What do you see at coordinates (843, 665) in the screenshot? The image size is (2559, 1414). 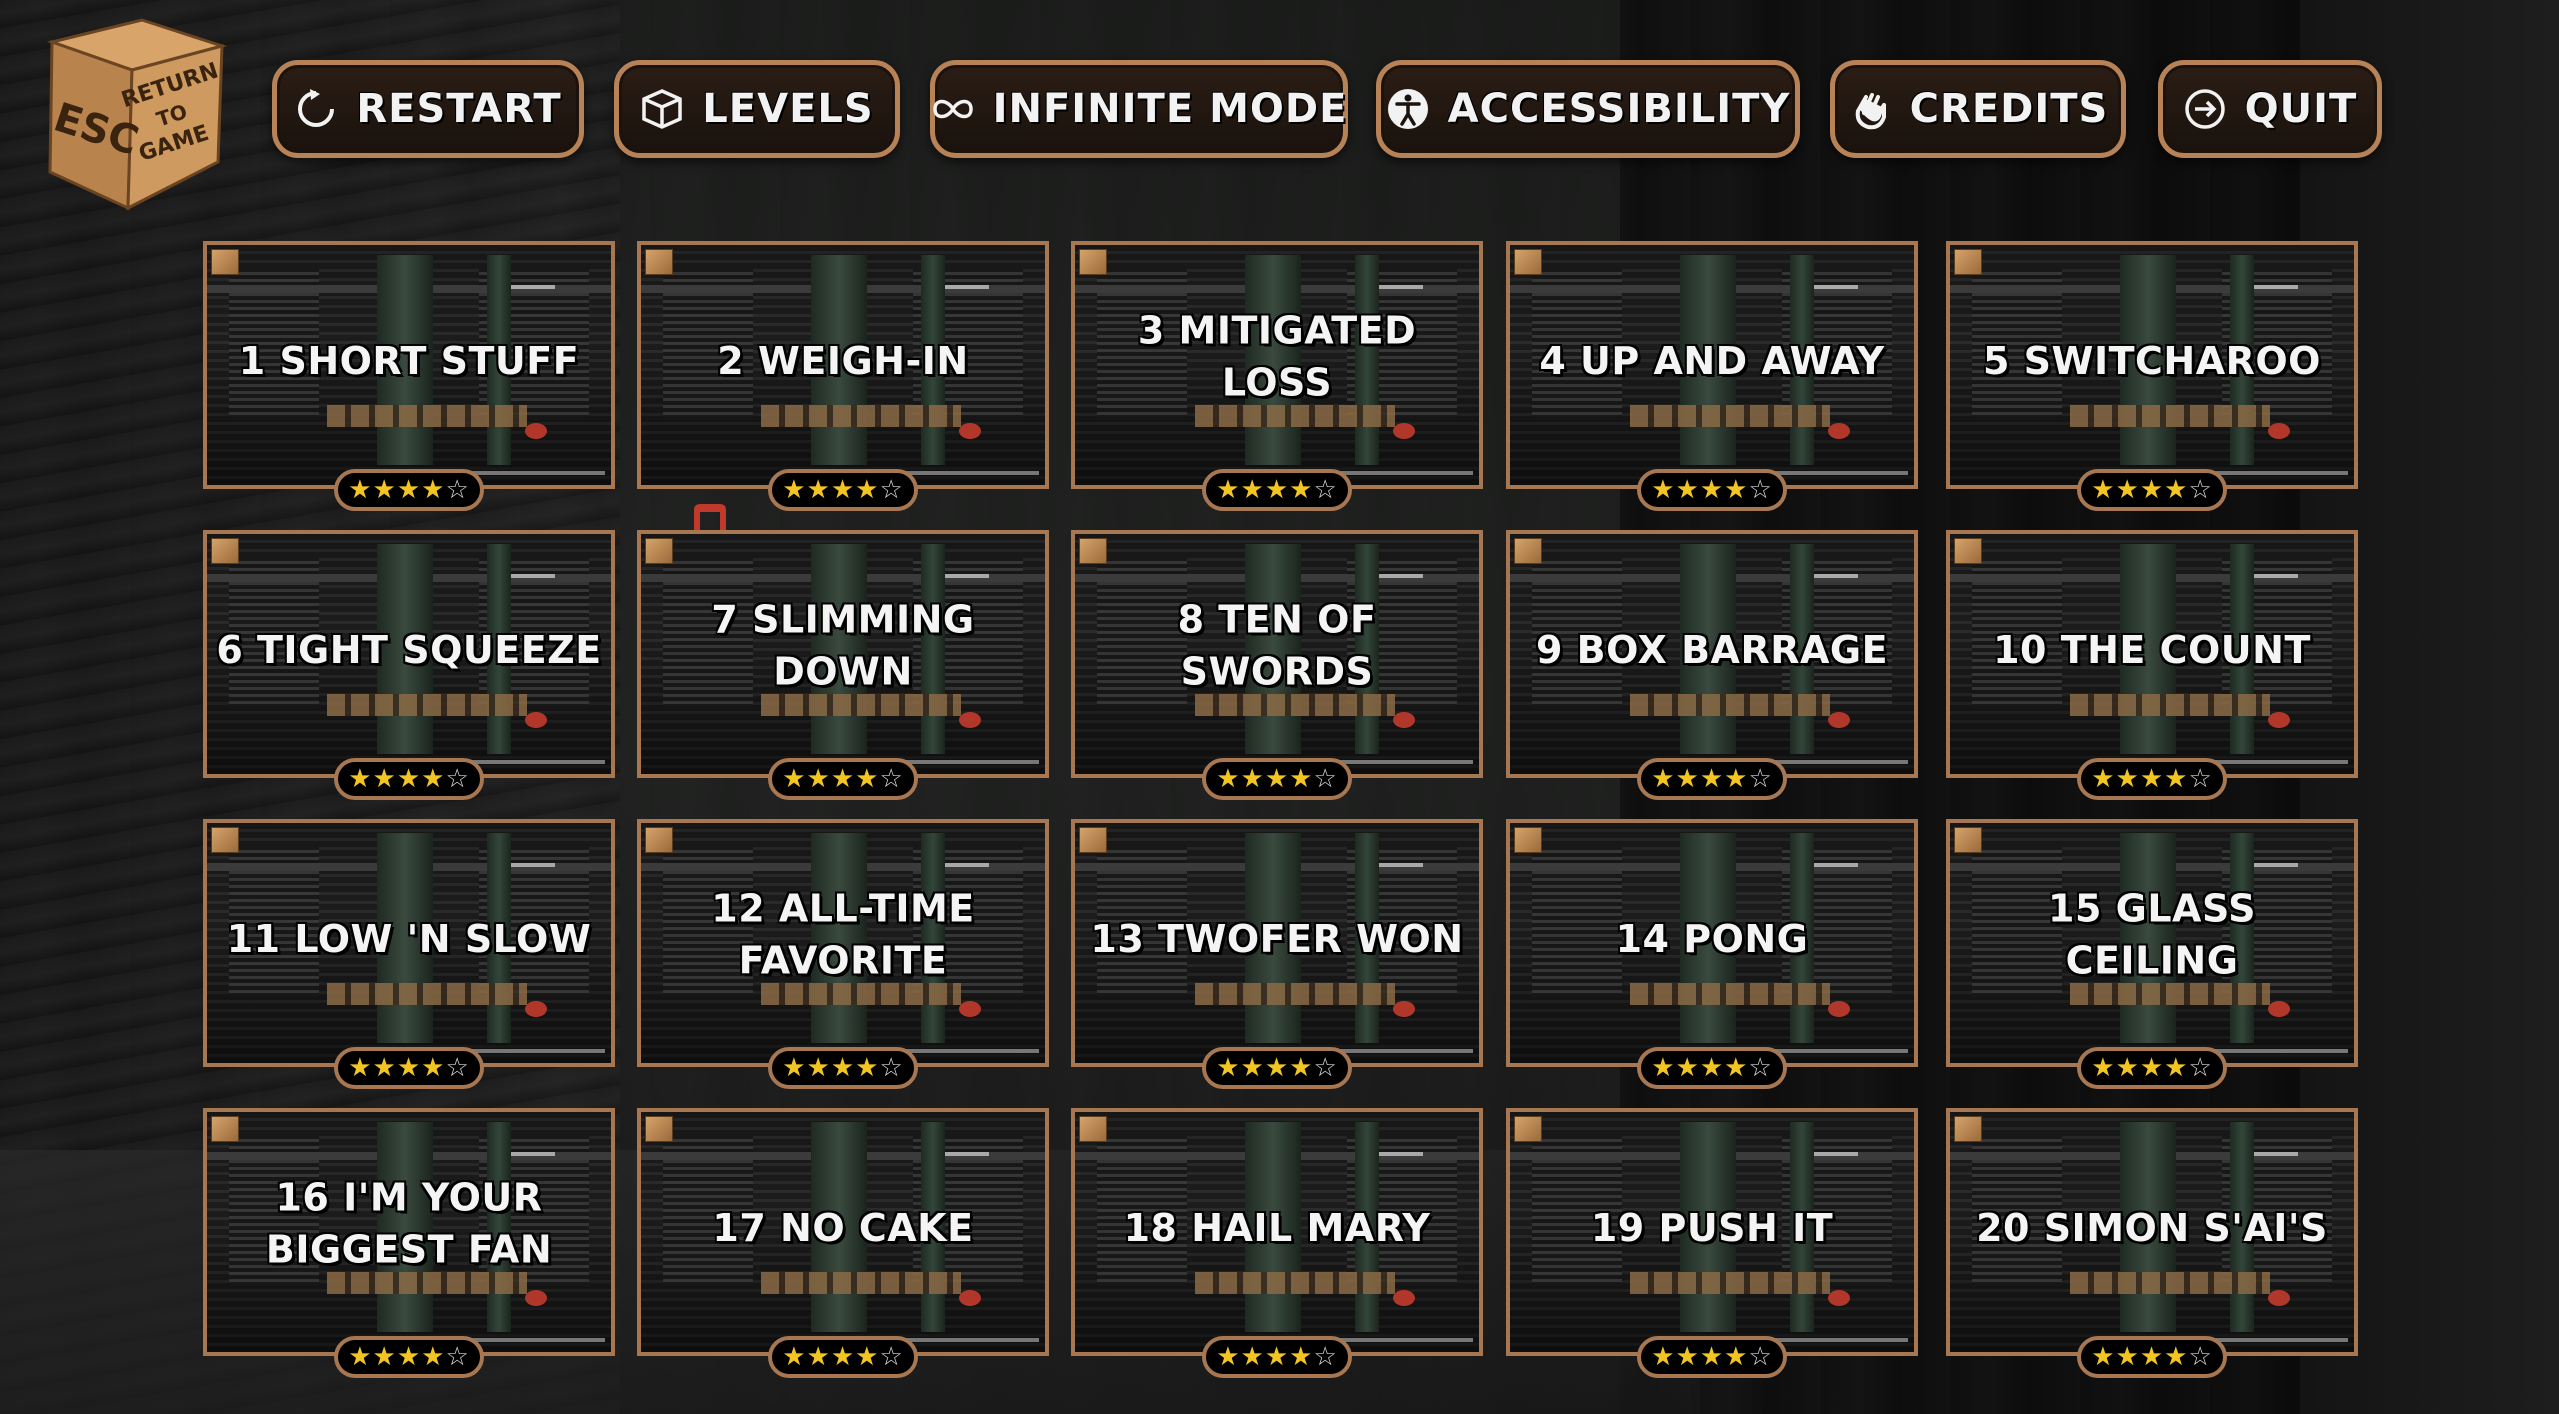 I see `level-card: 7 SLIMMING DOWN ★★★★☆` at bounding box center [843, 665].